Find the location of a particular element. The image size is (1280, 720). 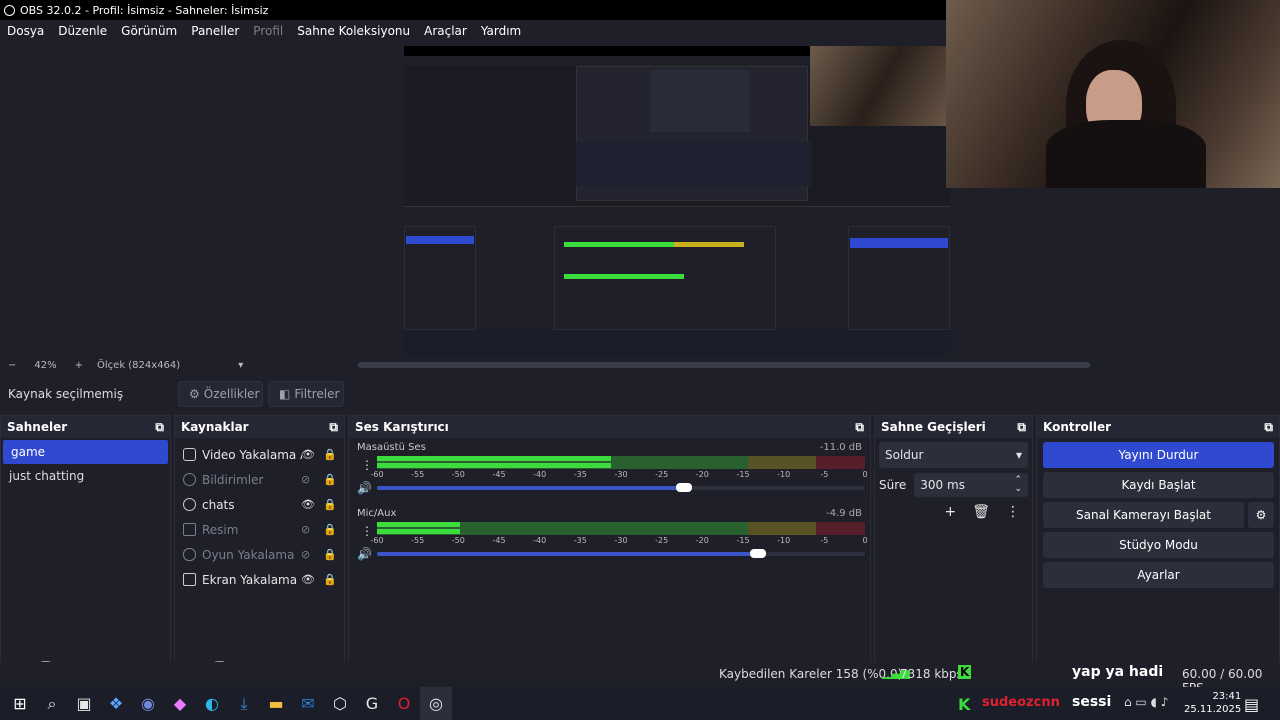

scene-item: game is located at coordinates (85, 452).